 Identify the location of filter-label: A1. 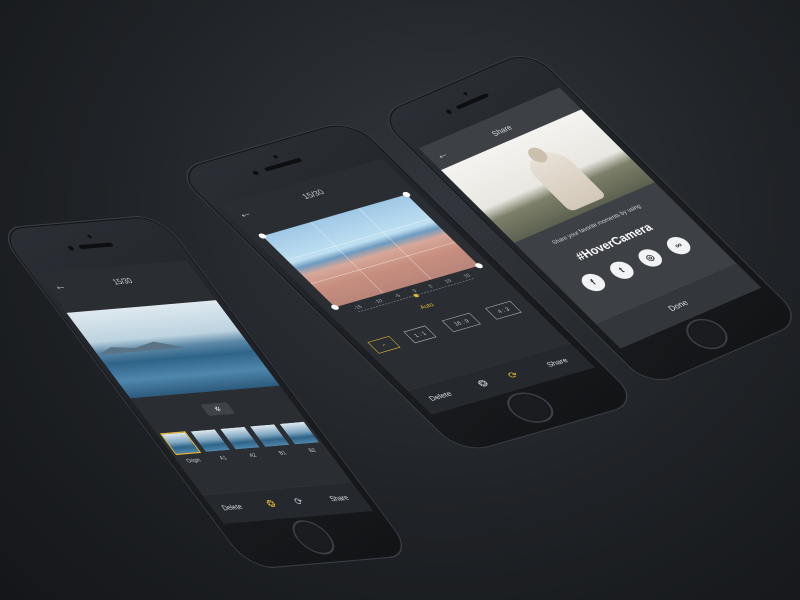
(223, 457).